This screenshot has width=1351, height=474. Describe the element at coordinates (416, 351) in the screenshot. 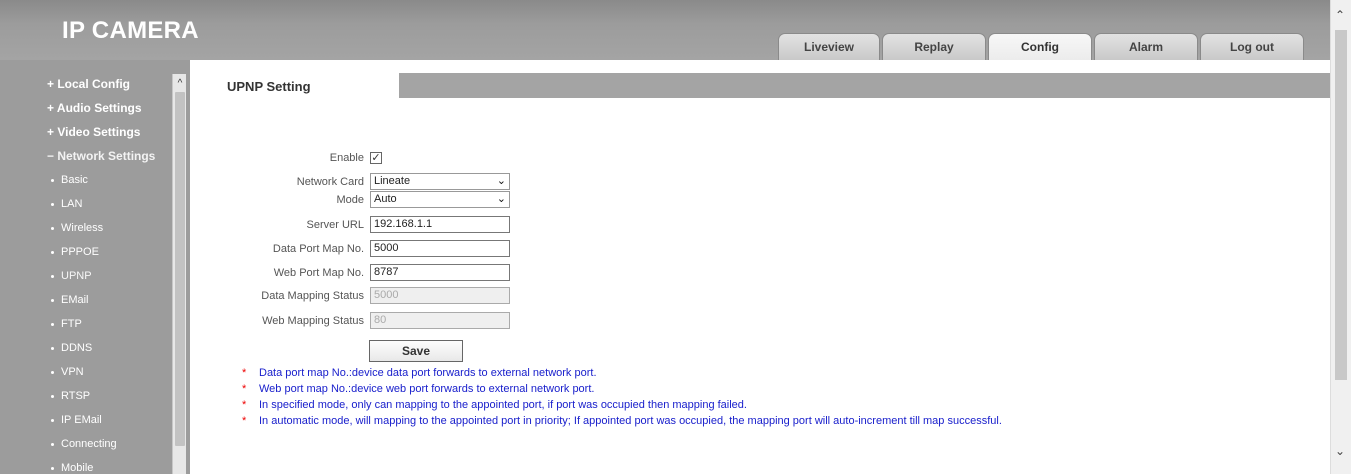

I see `save-button: Save` at that location.